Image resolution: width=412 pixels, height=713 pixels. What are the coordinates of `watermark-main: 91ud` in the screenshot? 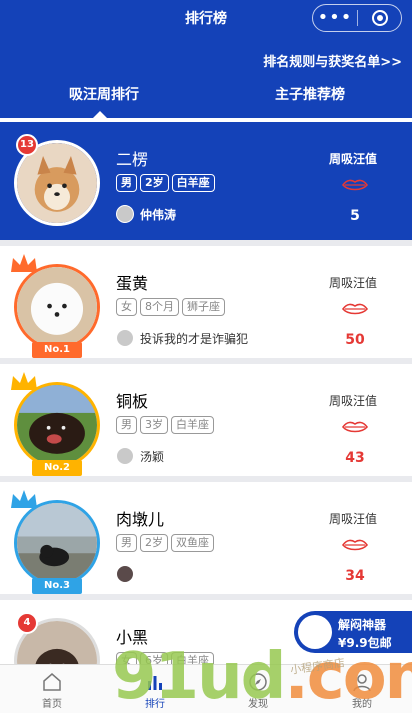 It's located at (199, 676).